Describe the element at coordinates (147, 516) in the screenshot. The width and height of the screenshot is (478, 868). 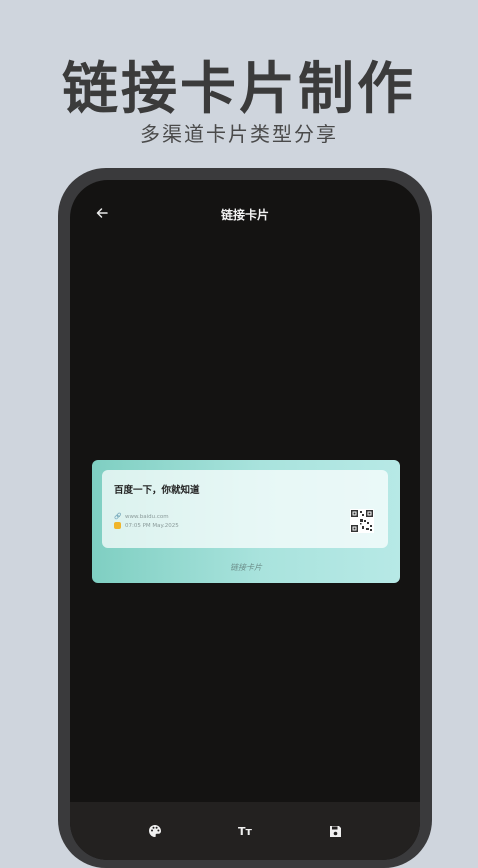
I see `card-url: www.baidu.com` at that location.